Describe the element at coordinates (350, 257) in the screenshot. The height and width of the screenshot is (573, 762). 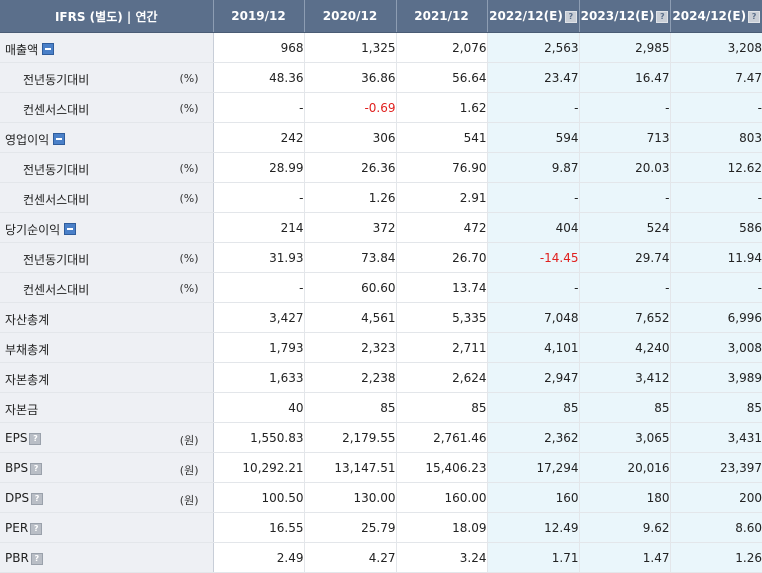
I see `value-cell: 73.84` at that location.